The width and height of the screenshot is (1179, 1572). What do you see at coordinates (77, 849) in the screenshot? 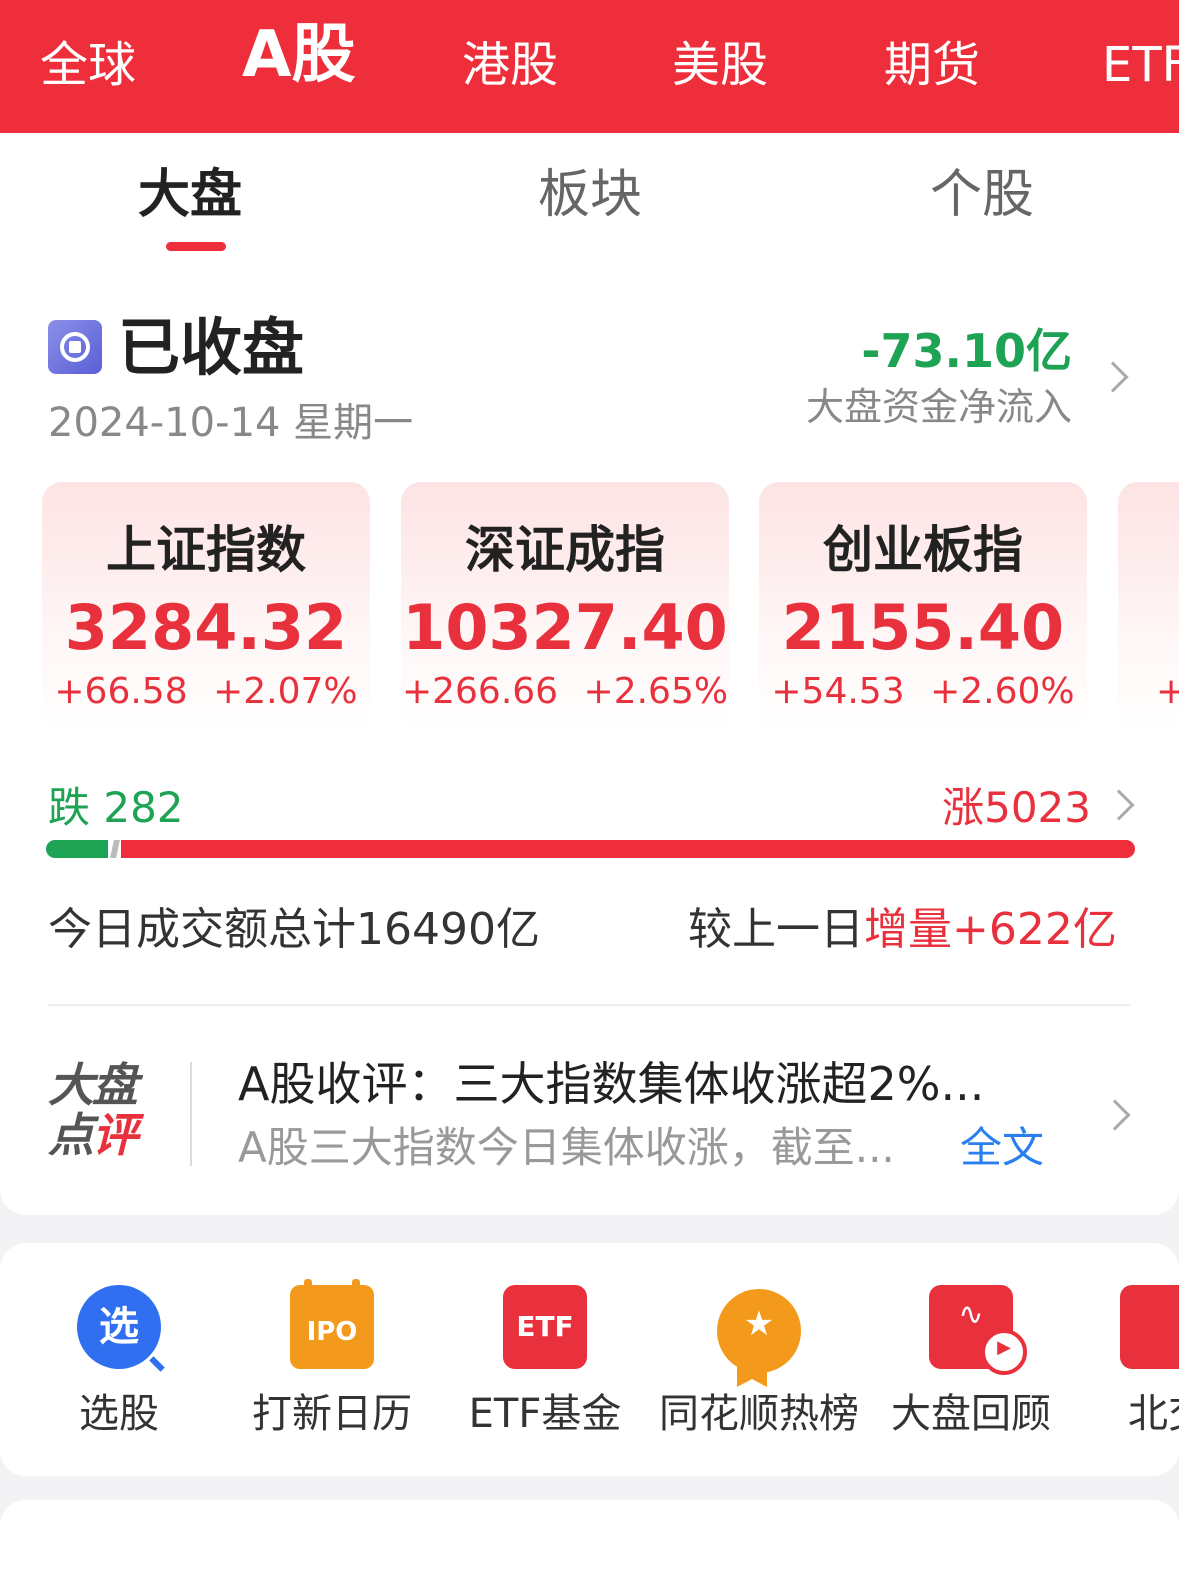
I see `breadth-bar-falling` at bounding box center [77, 849].